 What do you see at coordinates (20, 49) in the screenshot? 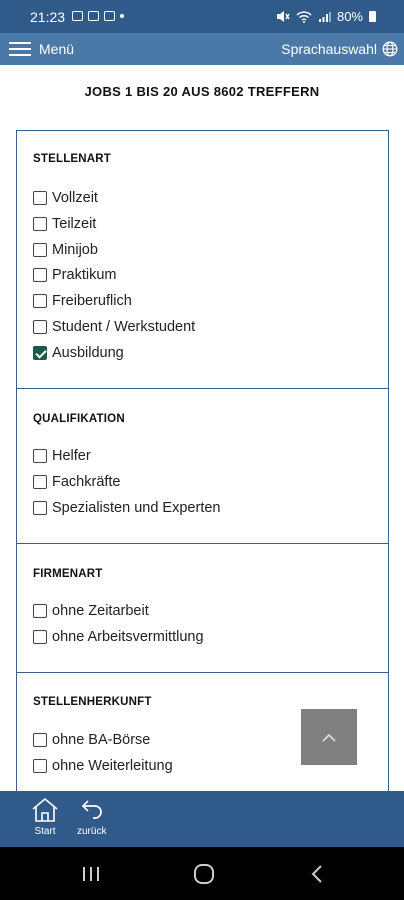
I see `hamburger-icon` at bounding box center [20, 49].